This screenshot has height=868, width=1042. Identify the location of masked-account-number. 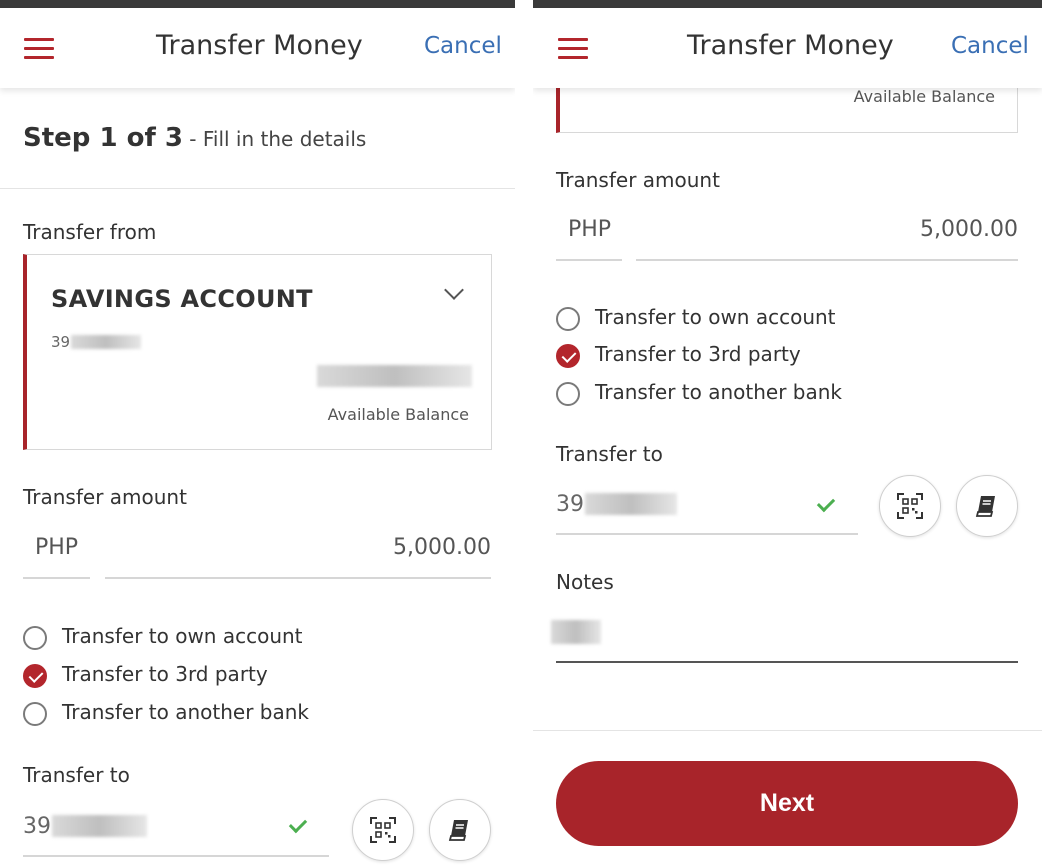
(106, 342).